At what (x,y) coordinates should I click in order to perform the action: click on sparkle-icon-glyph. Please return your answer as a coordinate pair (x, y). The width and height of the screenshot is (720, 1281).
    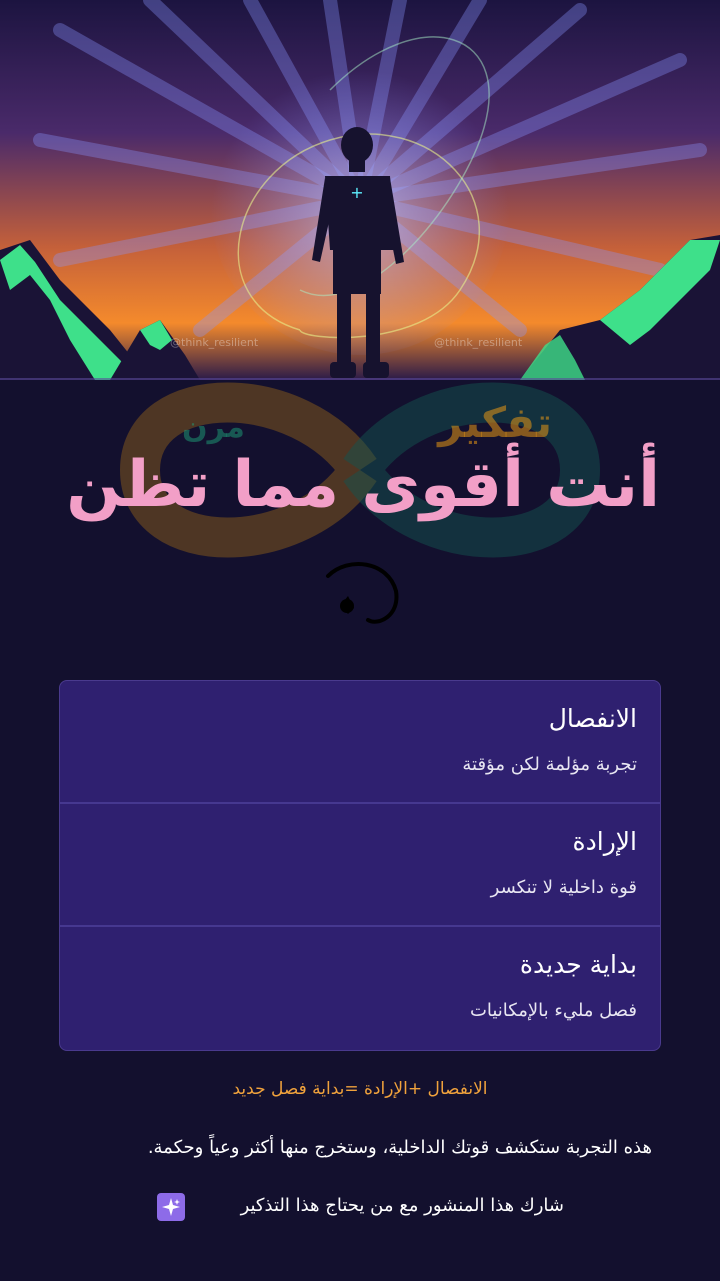
    Looking at the image, I should click on (171, 1207).